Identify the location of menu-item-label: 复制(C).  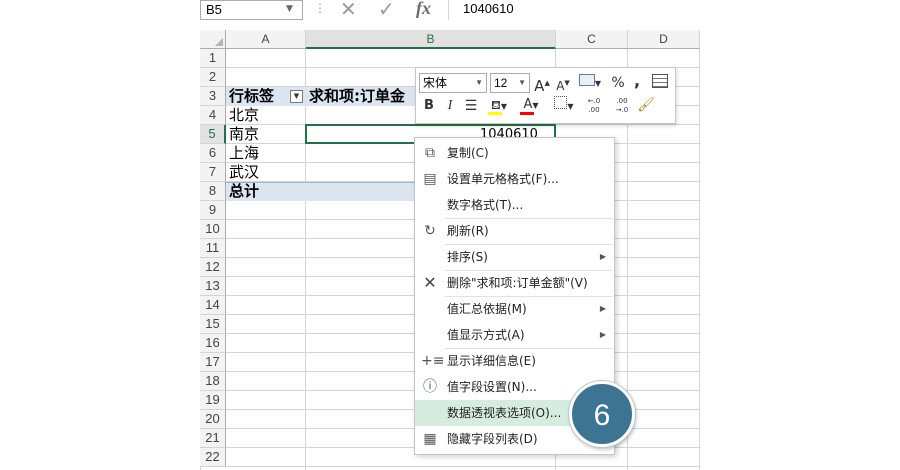
(468, 153).